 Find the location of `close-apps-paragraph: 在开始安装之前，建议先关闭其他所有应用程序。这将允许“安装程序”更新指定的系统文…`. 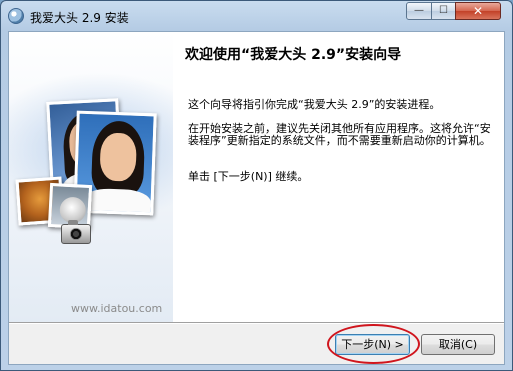

close-apps-paragraph: 在开始安装之前，建议先关闭其他所有应用程序。这将允许“安装程序”更新指定的系统文… is located at coordinates (339, 134).